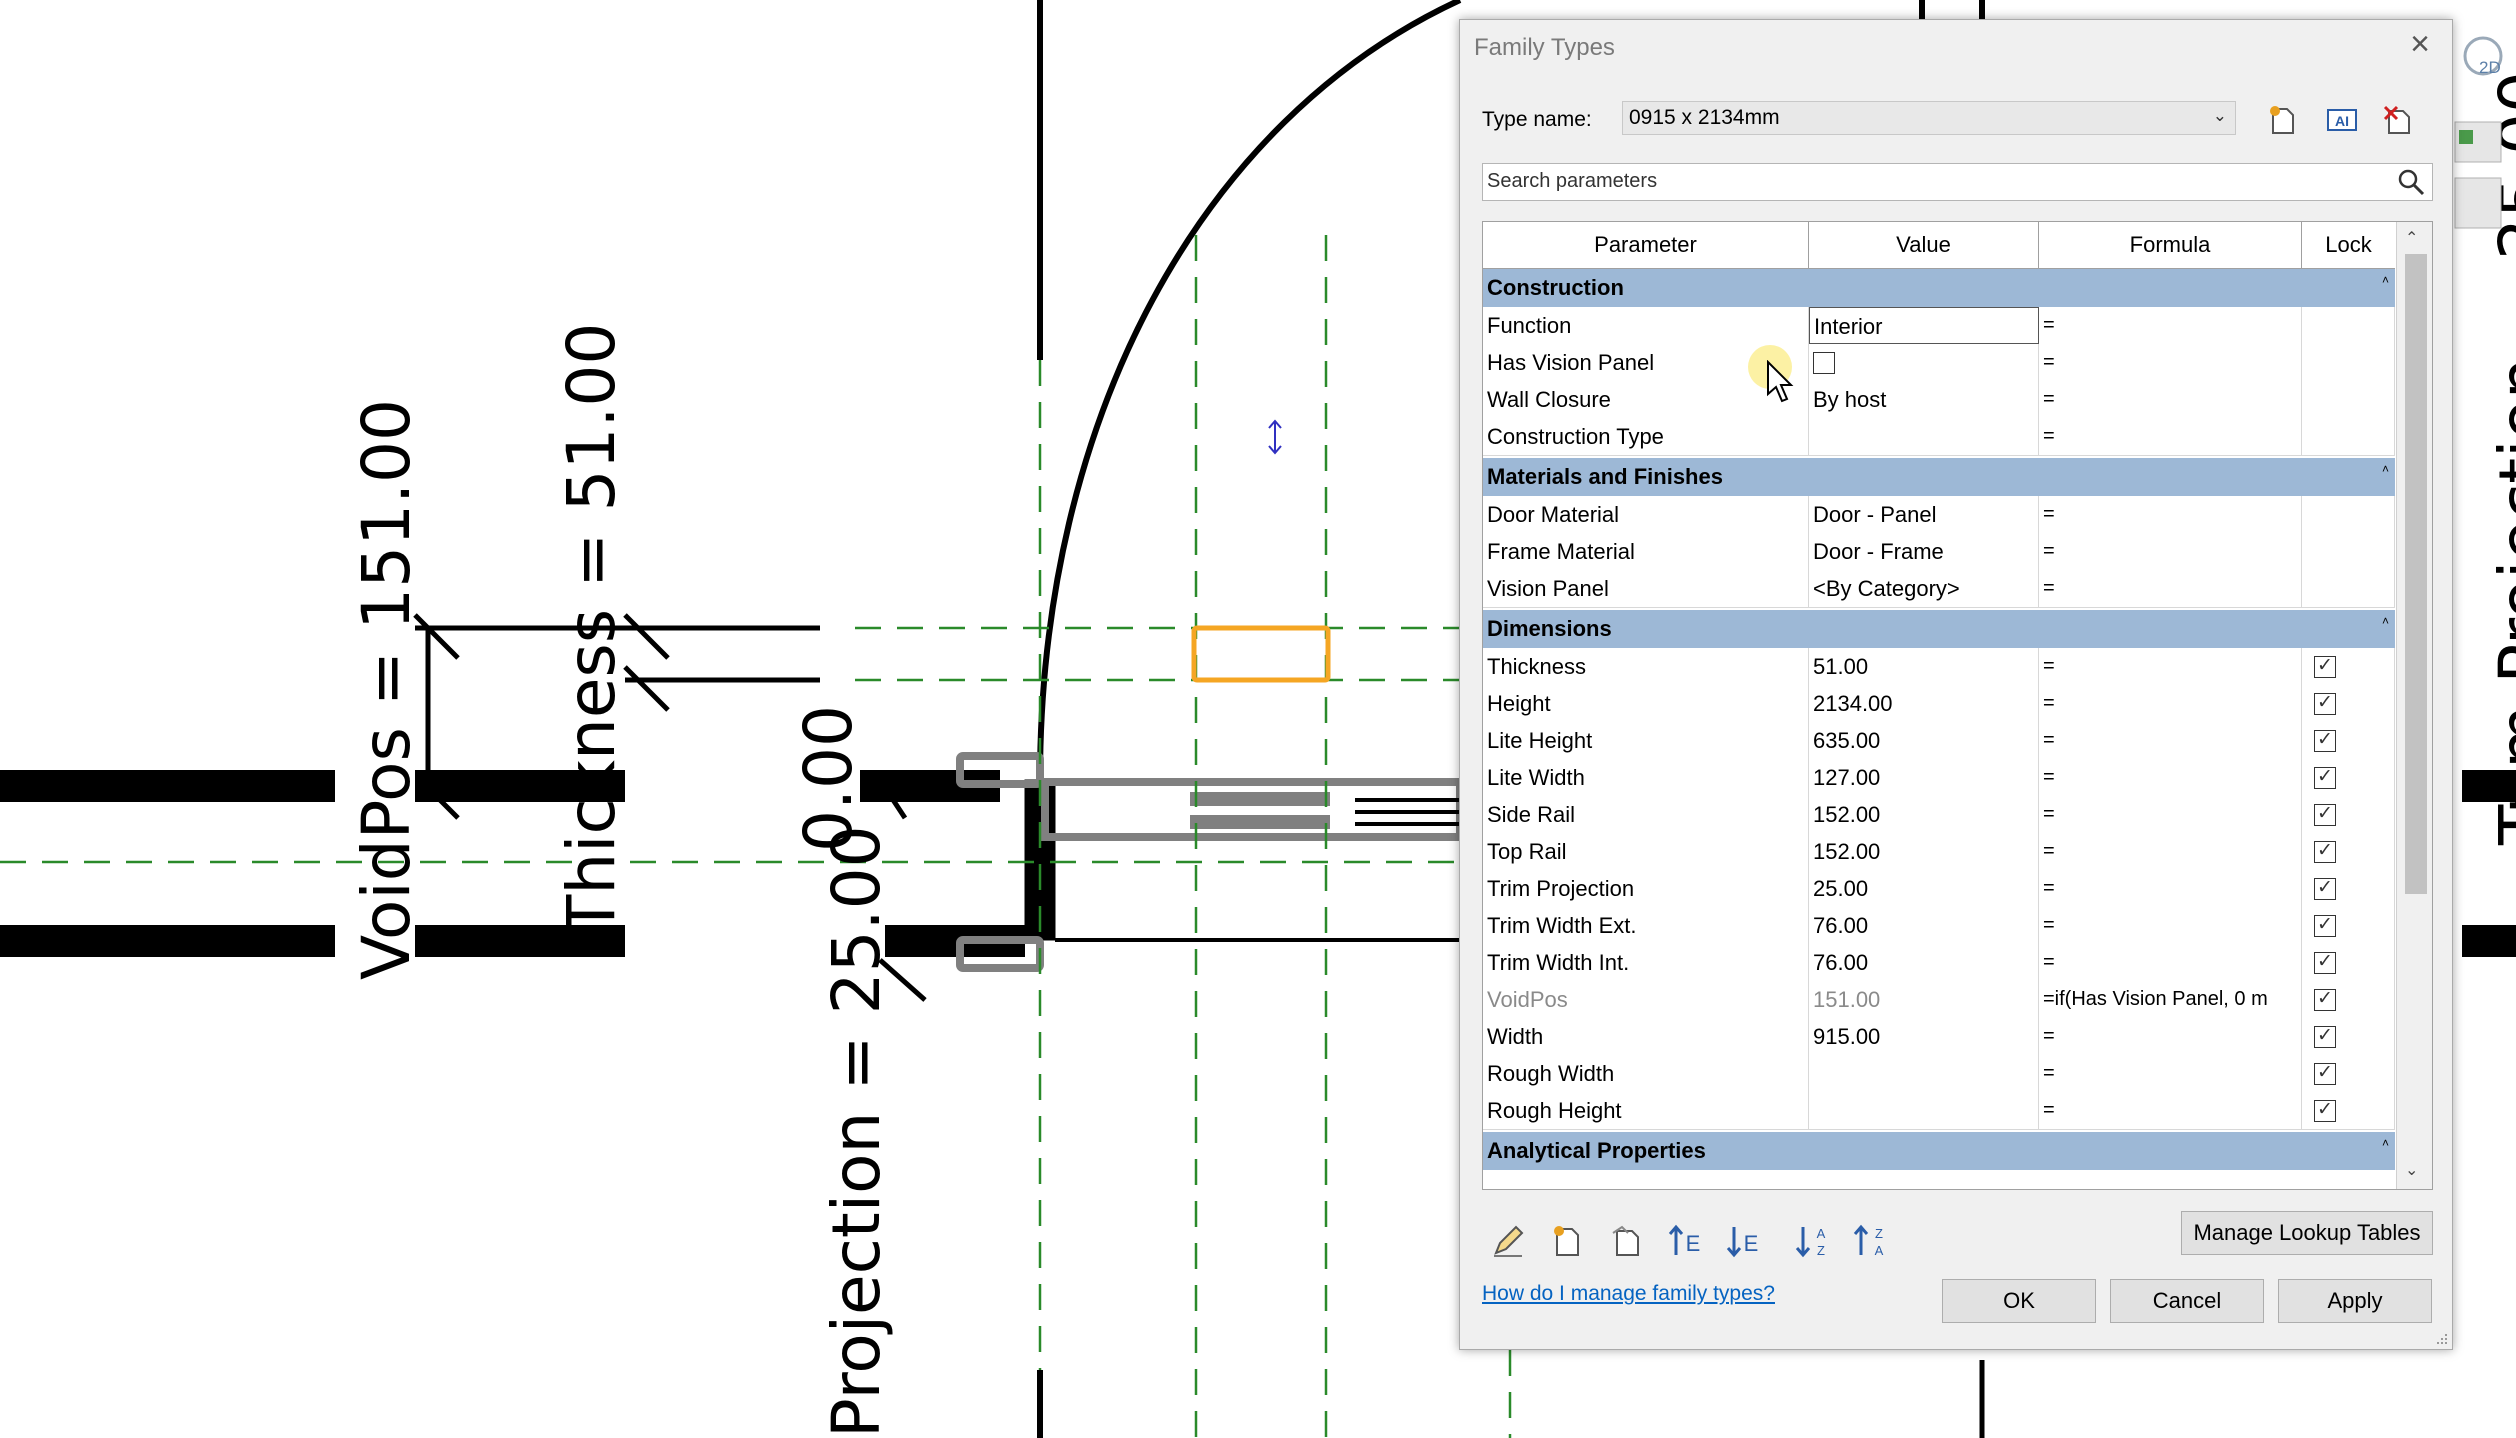  Describe the element at coordinates (2411, 1170) in the screenshot. I see `scroll-down-icon: ⌄` at that location.